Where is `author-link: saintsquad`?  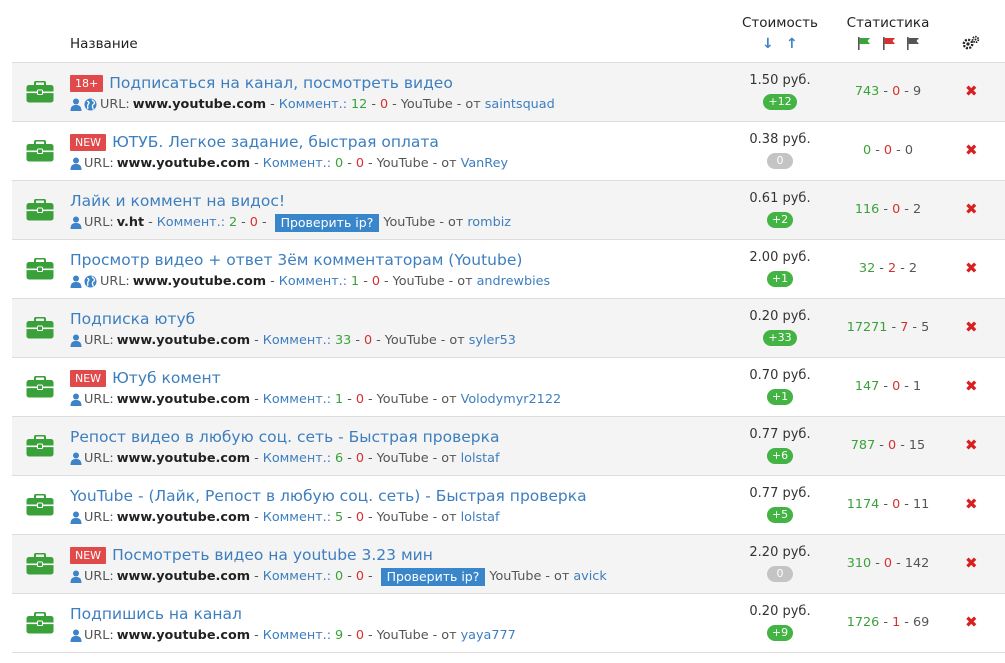 author-link: saintsquad is located at coordinates (520, 104).